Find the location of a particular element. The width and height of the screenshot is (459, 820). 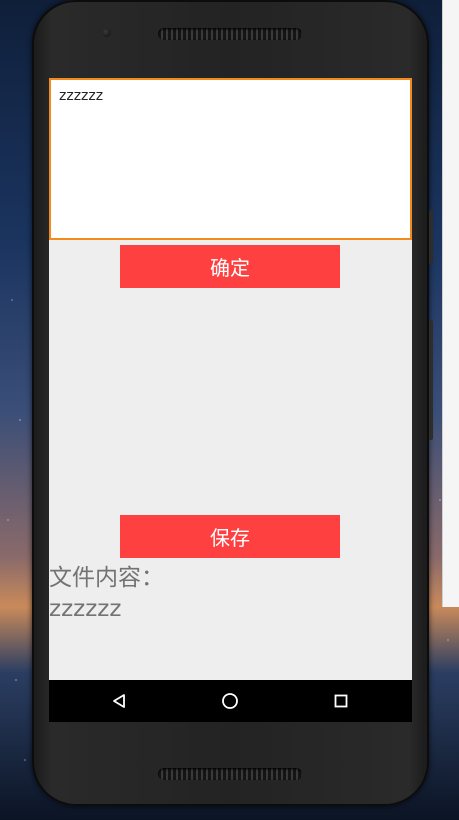

power-button is located at coordinates (431, 380).